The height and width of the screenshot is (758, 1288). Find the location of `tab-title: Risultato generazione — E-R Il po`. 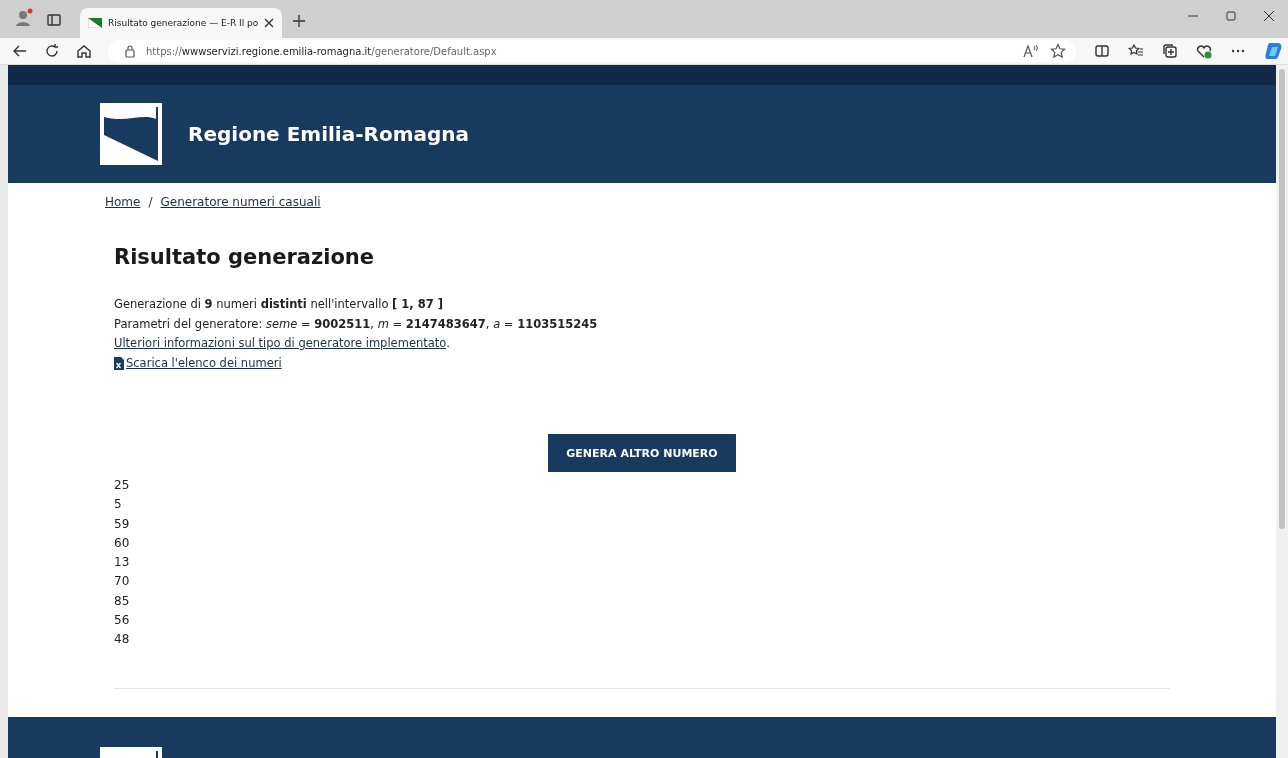

tab-title: Risultato generazione — E-R Il po is located at coordinates (183, 23).